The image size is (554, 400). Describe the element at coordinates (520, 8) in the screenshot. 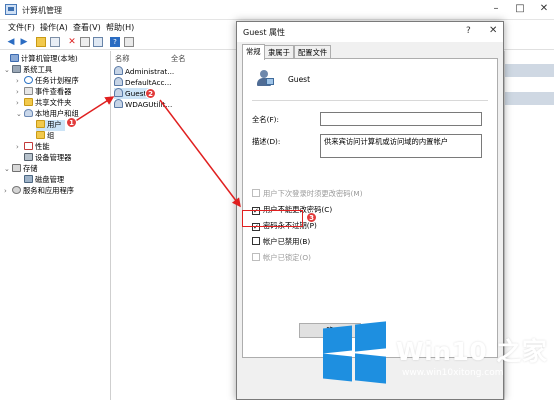

I see `maximize-icon: □` at that location.